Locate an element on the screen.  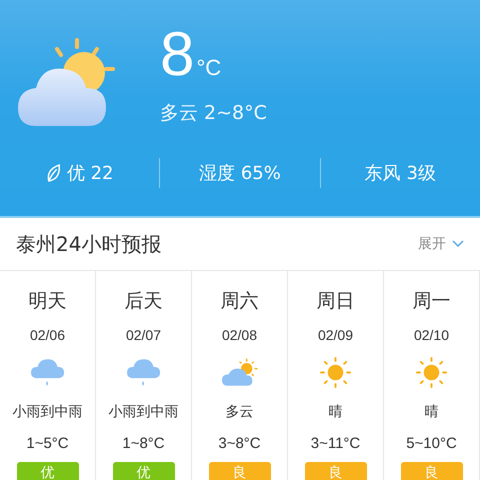
date-text: 02/07 is located at coordinates (144, 335).